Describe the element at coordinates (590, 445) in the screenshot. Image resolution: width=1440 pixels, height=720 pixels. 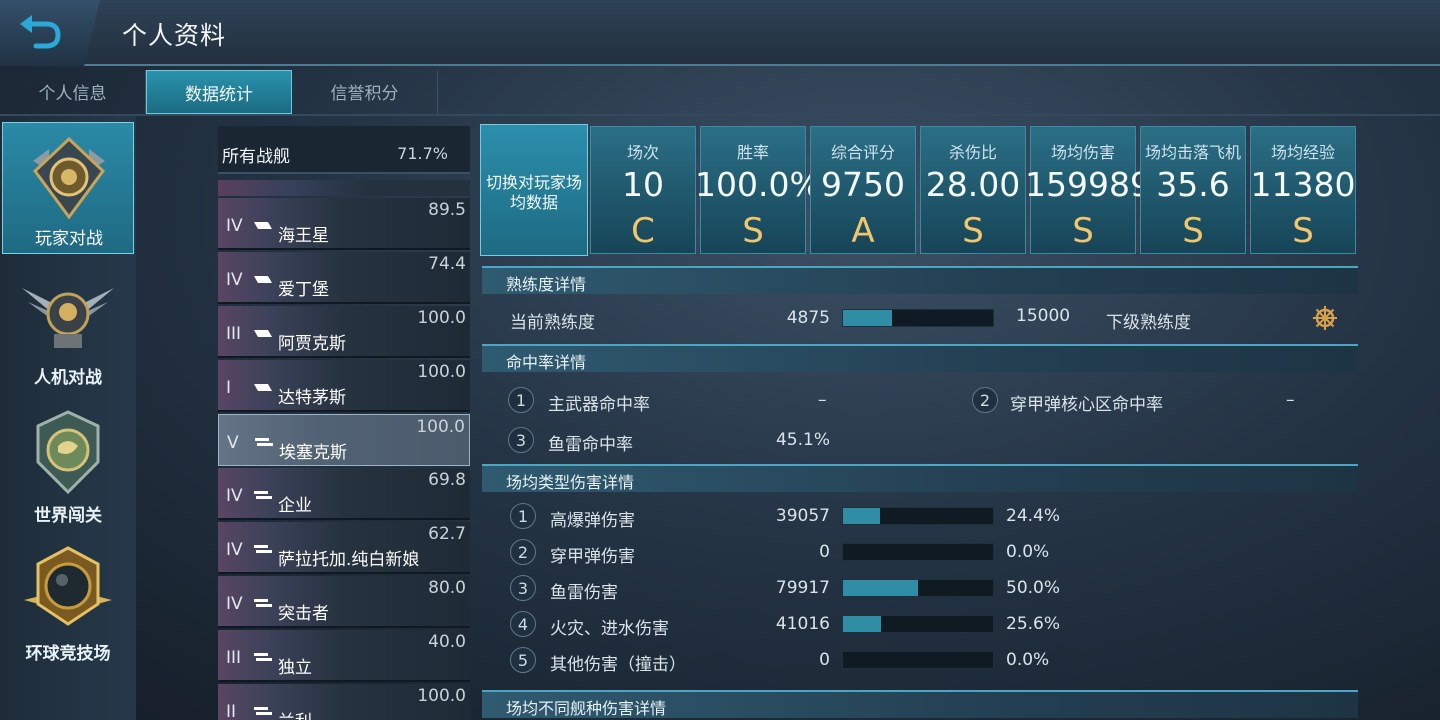
I see `torpedo-hit-label: 鱼雷命中率` at that location.